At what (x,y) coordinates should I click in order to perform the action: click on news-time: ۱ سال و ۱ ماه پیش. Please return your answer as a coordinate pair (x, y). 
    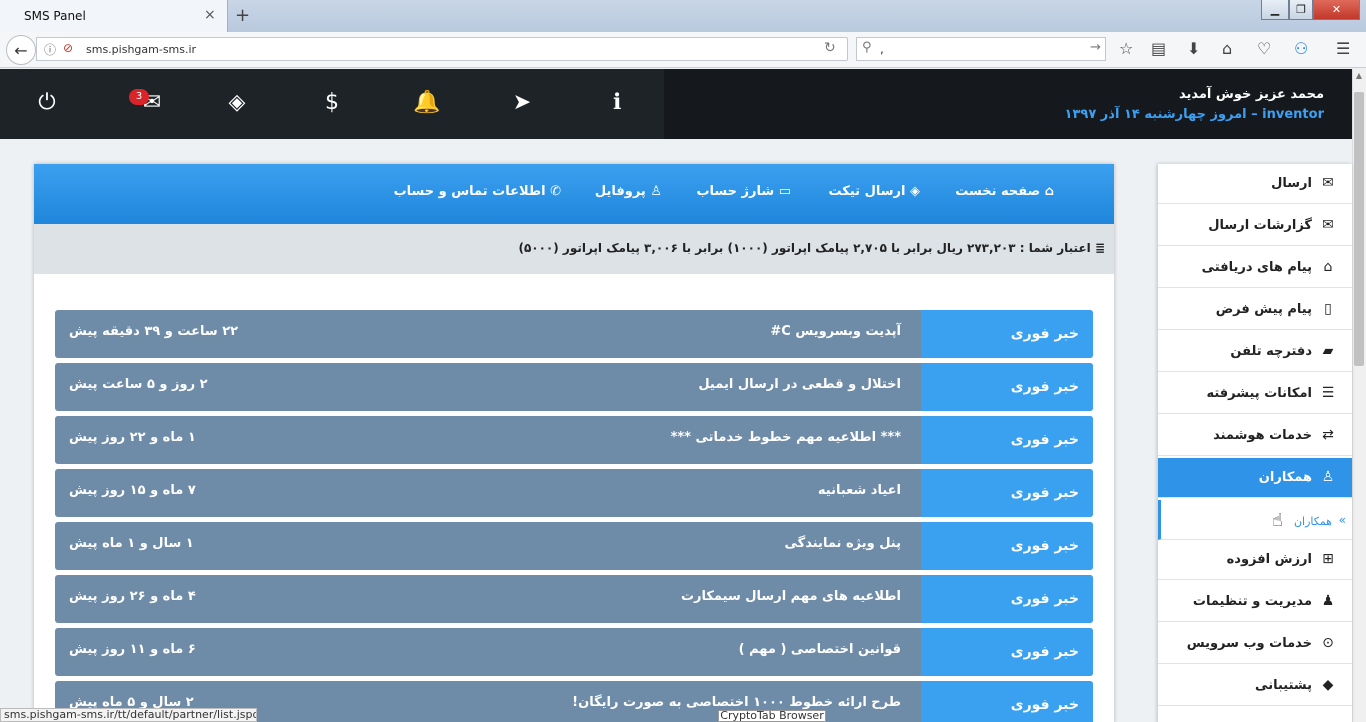
    Looking at the image, I should click on (131, 543).